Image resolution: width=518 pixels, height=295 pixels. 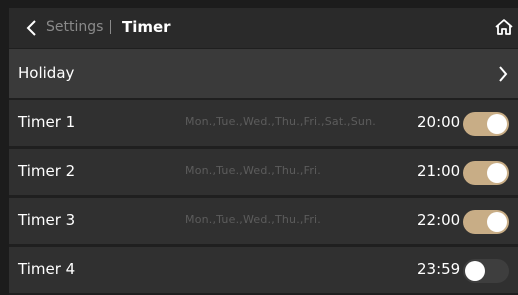 I want to click on chevron-right-icon, so click(x=503, y=74).